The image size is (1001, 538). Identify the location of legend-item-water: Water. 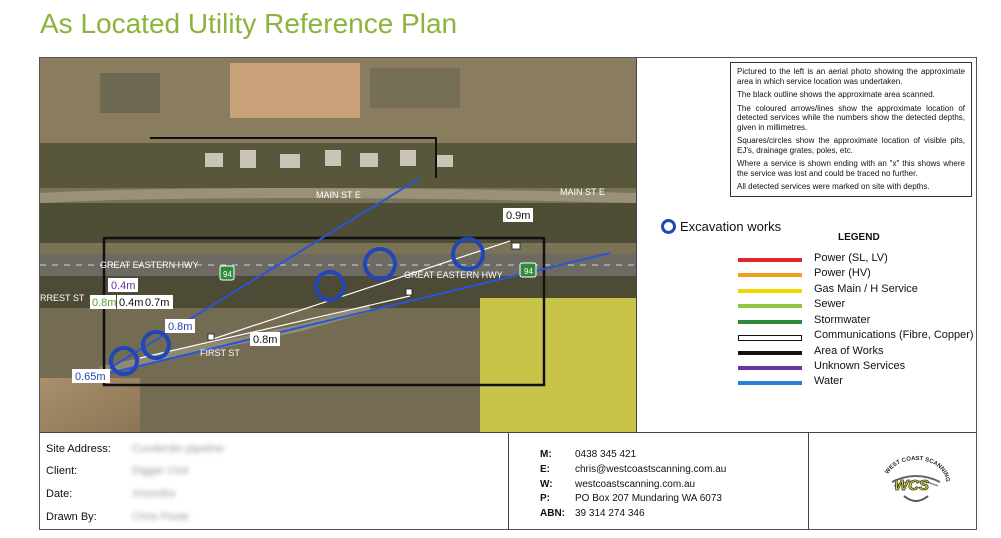
(790, 381).